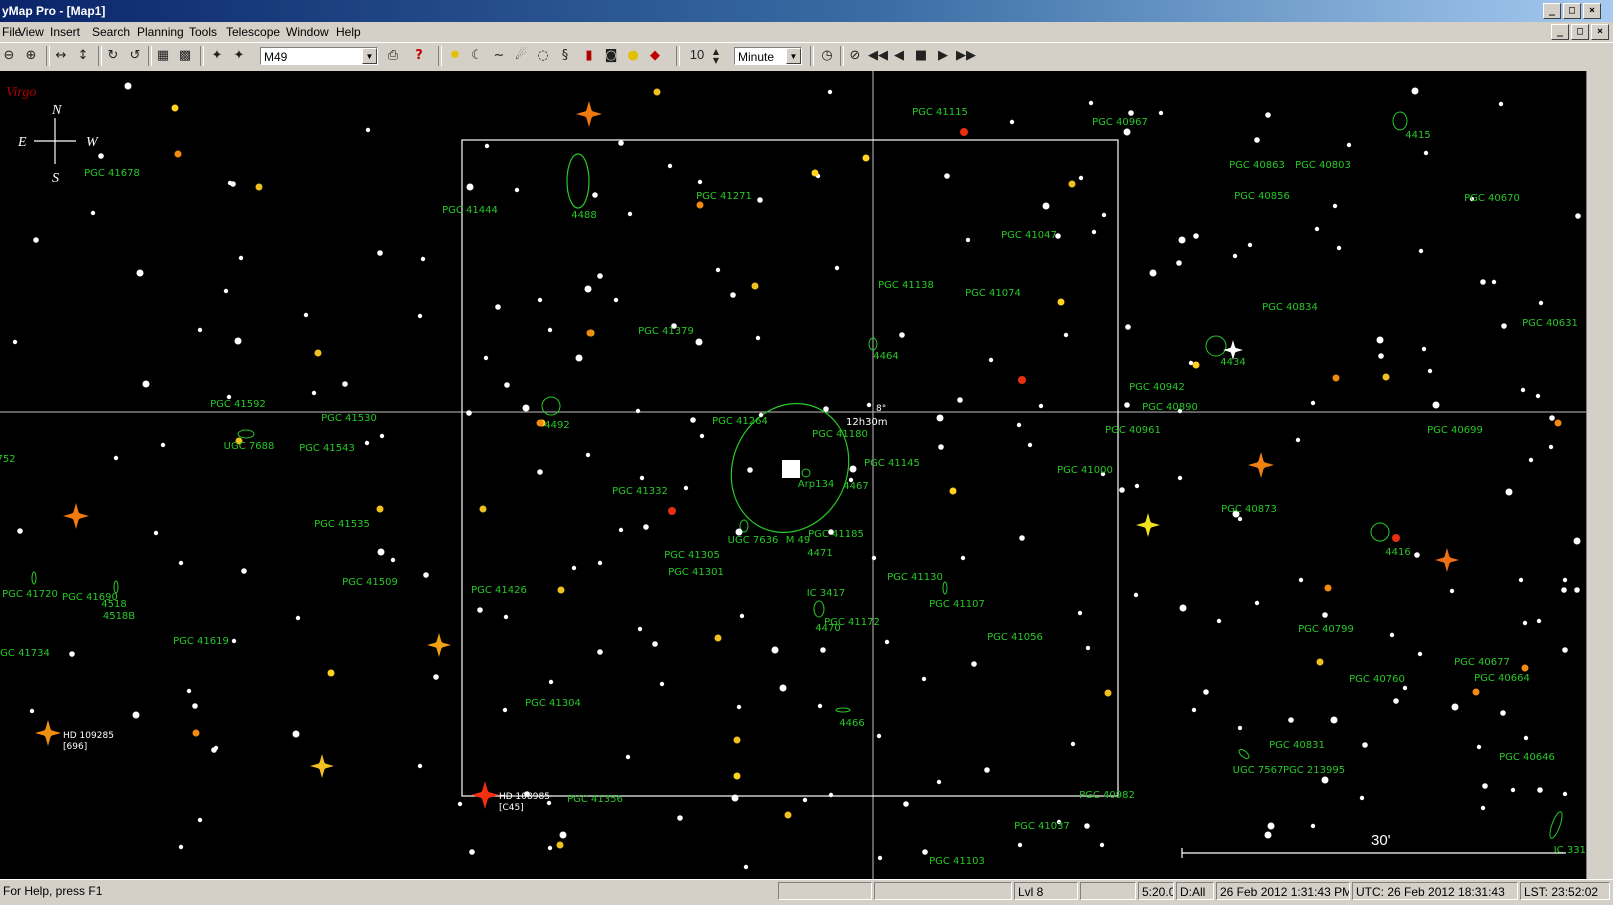  Describe the element at coordinates (957, 861) in the screenshot. I see `object-label: PGC 41103` at that location.